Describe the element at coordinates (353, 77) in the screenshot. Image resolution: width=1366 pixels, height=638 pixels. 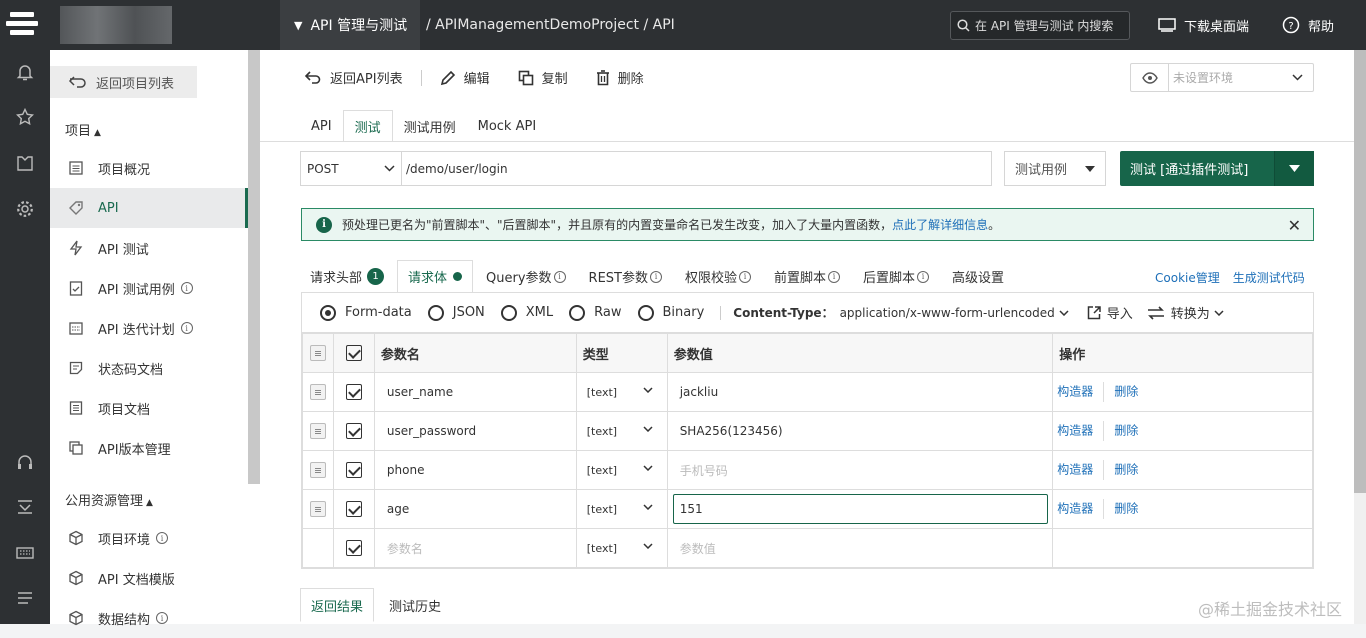
I see `back-to-api-list-button: 返回API列表` at that location.